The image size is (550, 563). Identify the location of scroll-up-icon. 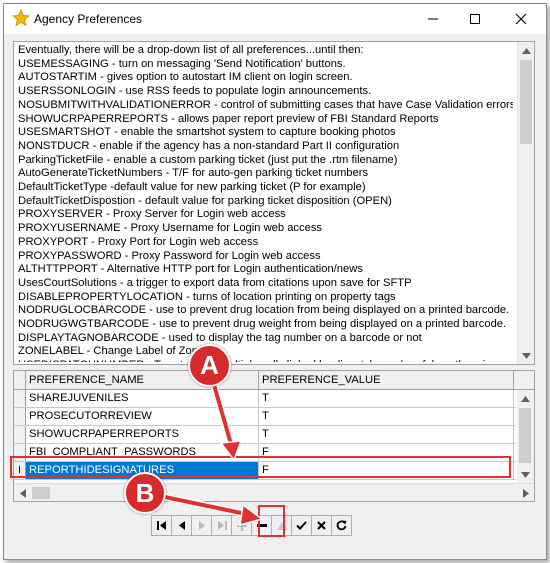
(526, 50).